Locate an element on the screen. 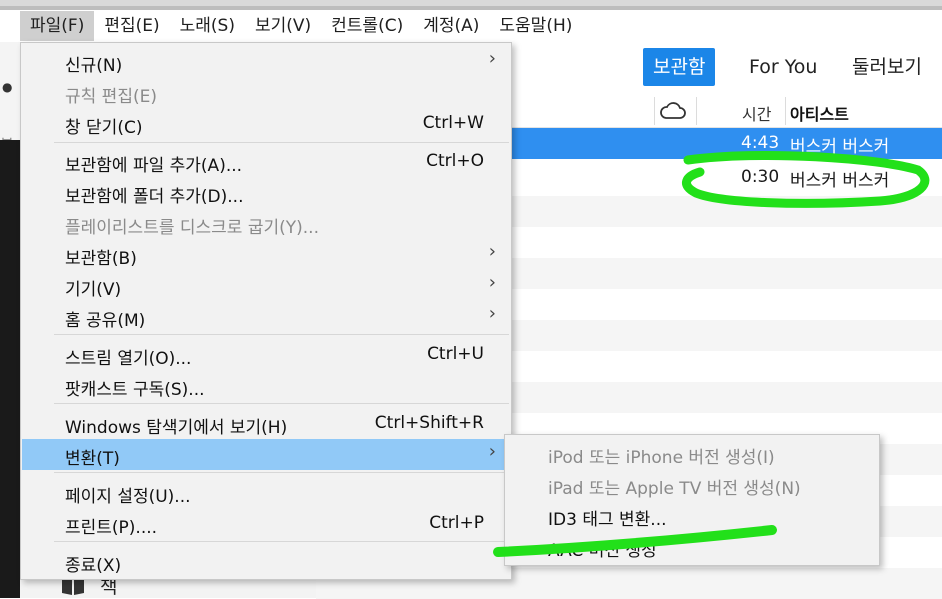 This screenshot has height=599, width=942. menu-view: 보기(V) is located at coordinates (283, 26).